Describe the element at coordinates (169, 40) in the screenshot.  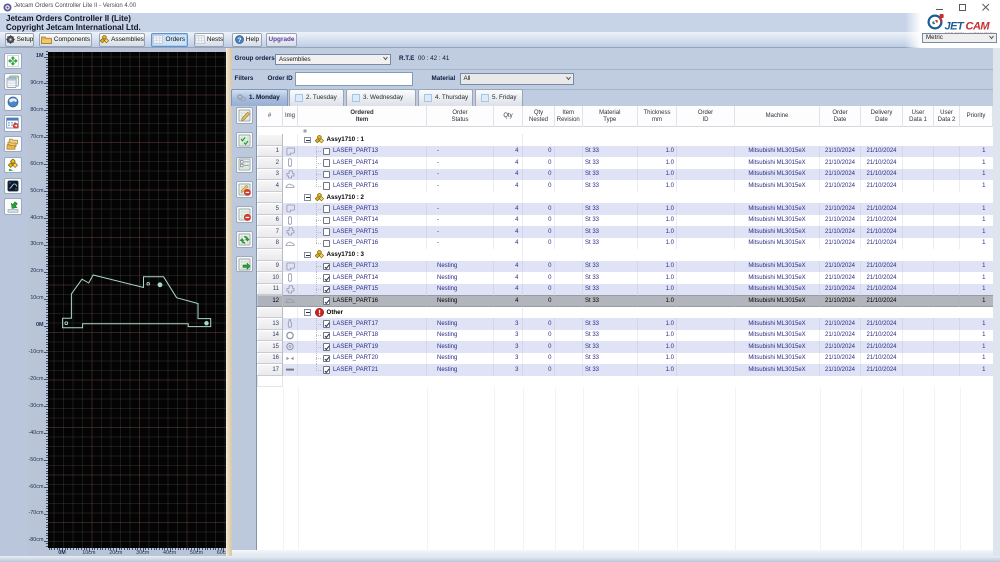
I see `orders-button: Orders` at that location.